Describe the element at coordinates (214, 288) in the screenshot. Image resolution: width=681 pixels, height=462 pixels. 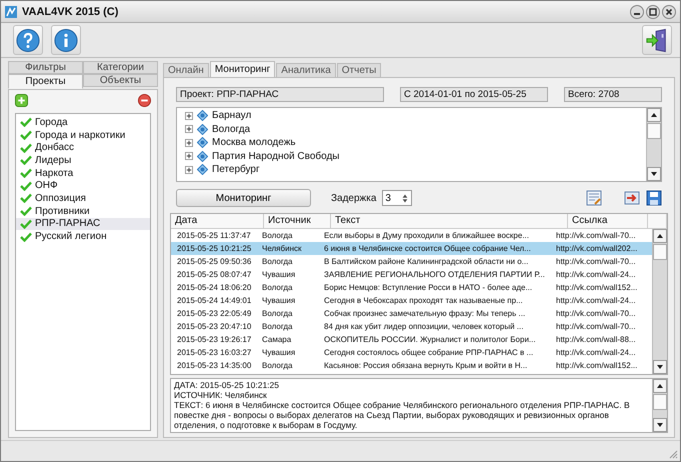
I see `table-cell-text: 2015-05-24 18:06:20` at that location.